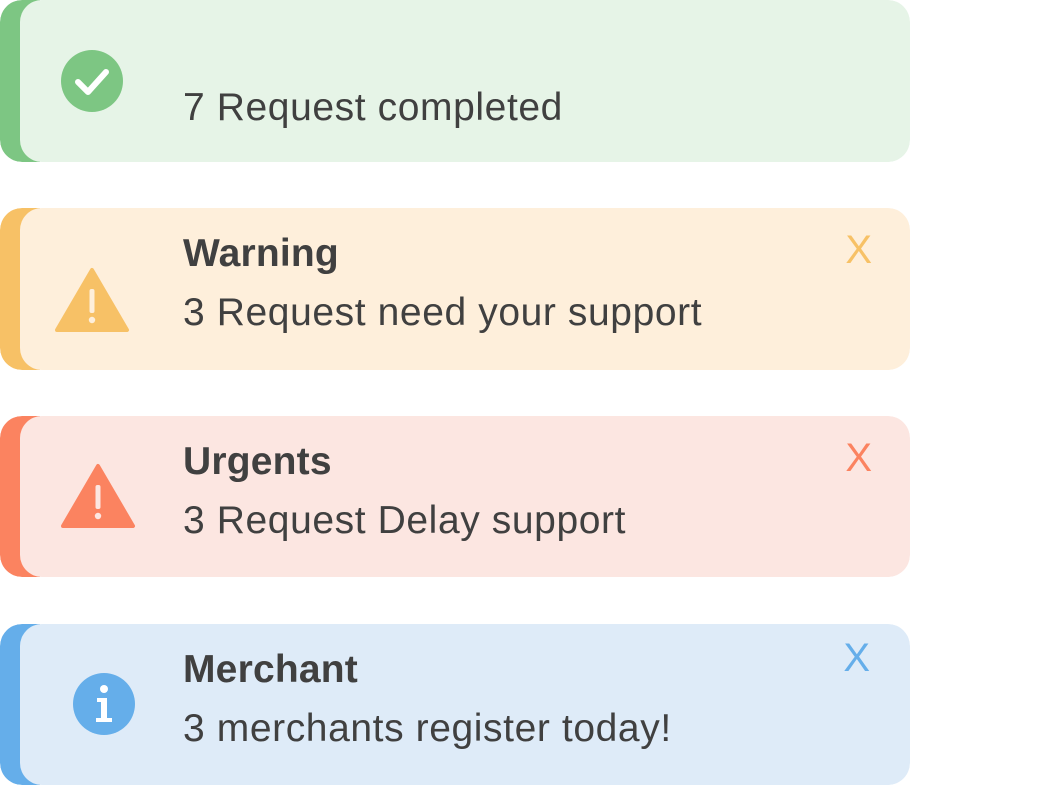 This screenshot has height=805, width=1039. Describe the element at coordinates (405, 520) in the screenshot. I see `urgent-alert-message: 3 Request Delay support` at that location.